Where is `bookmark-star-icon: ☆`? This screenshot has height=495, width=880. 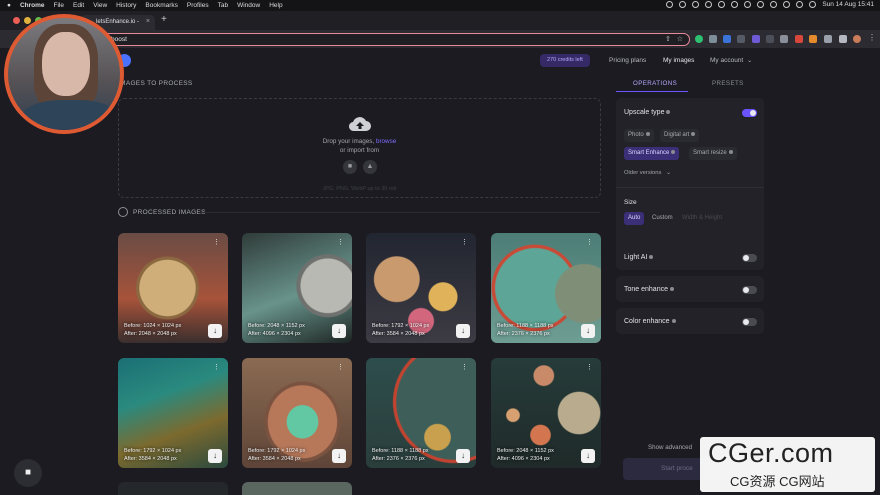 bookmark-star-icon: ☆ is located at coordinates (680, 39).